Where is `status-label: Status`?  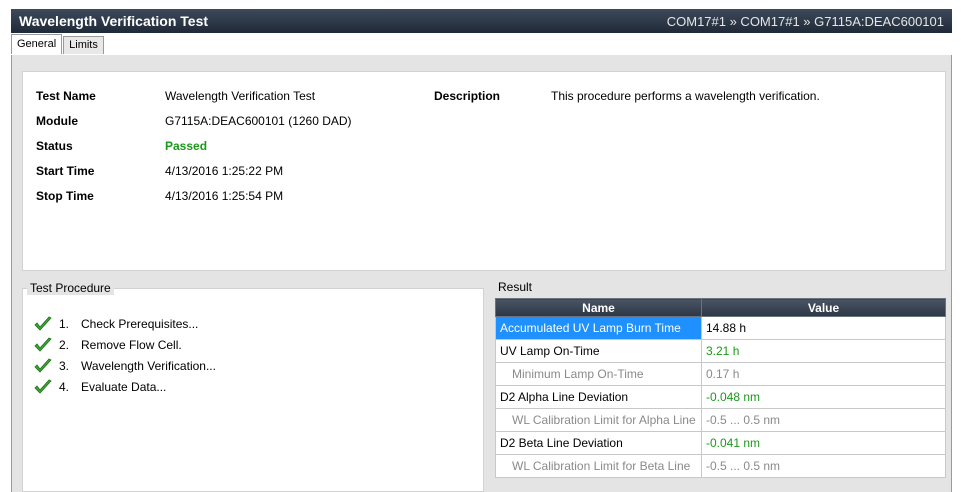
status-label: Status is located at coordinates (54, 146).